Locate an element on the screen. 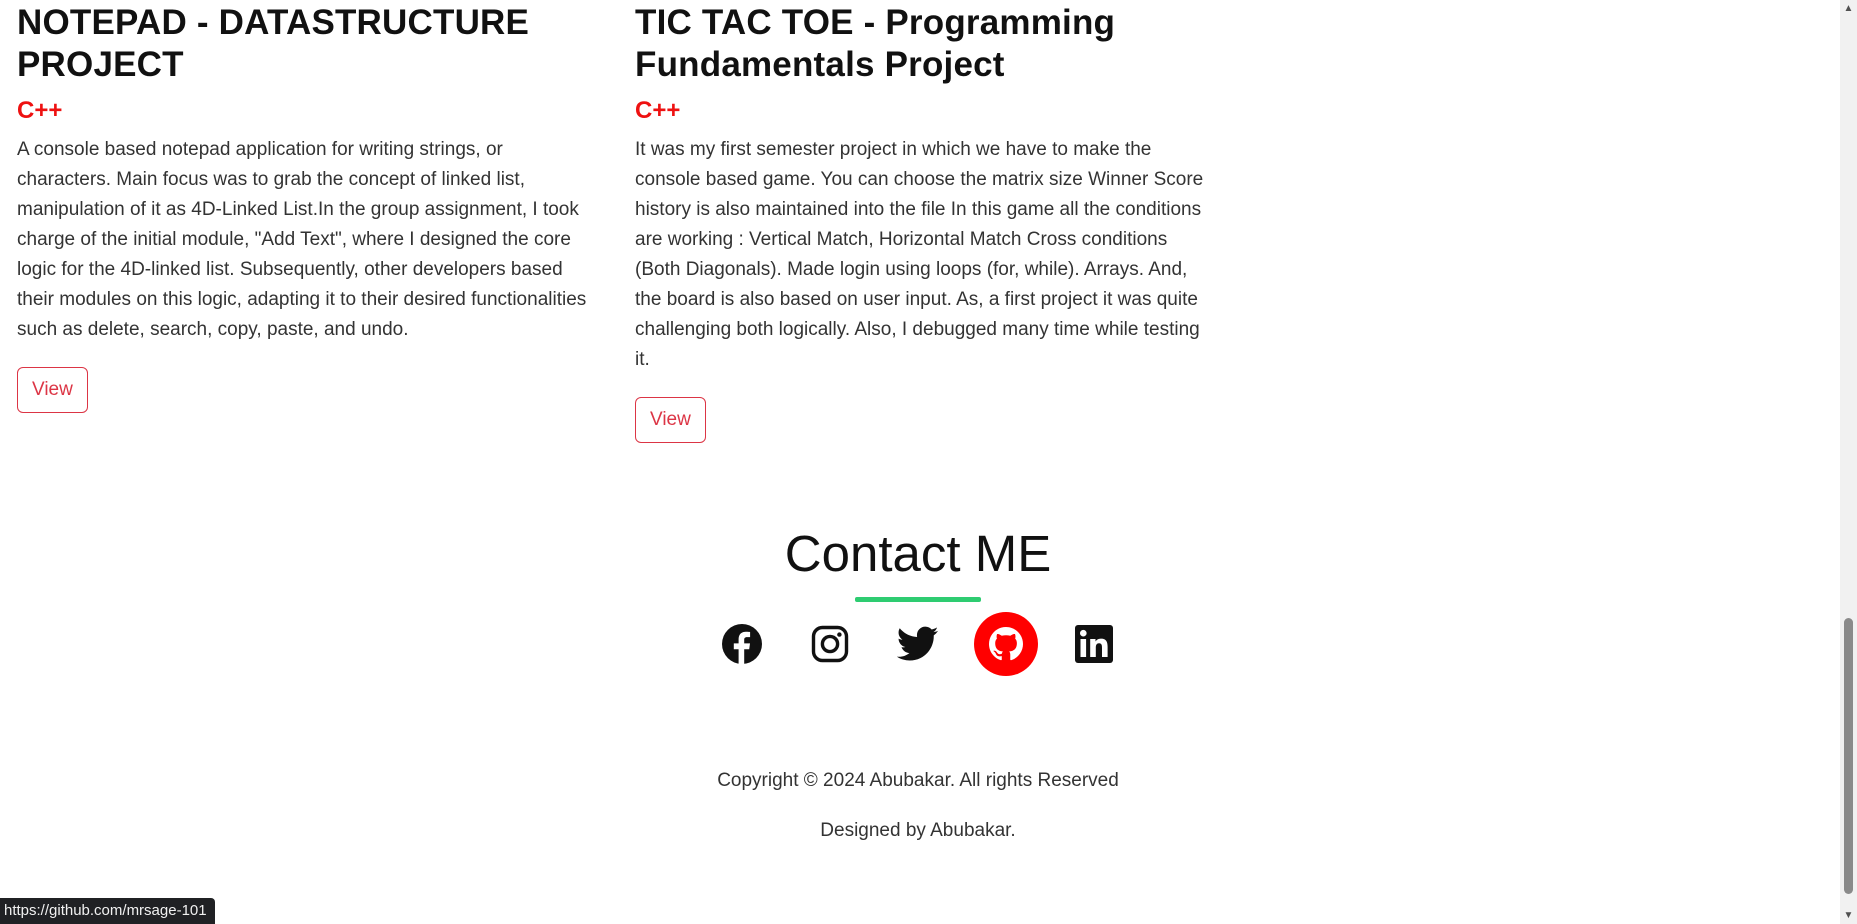  status-bar-url: https://github.com/mrsage-101 is located at coordinates (107, 911).